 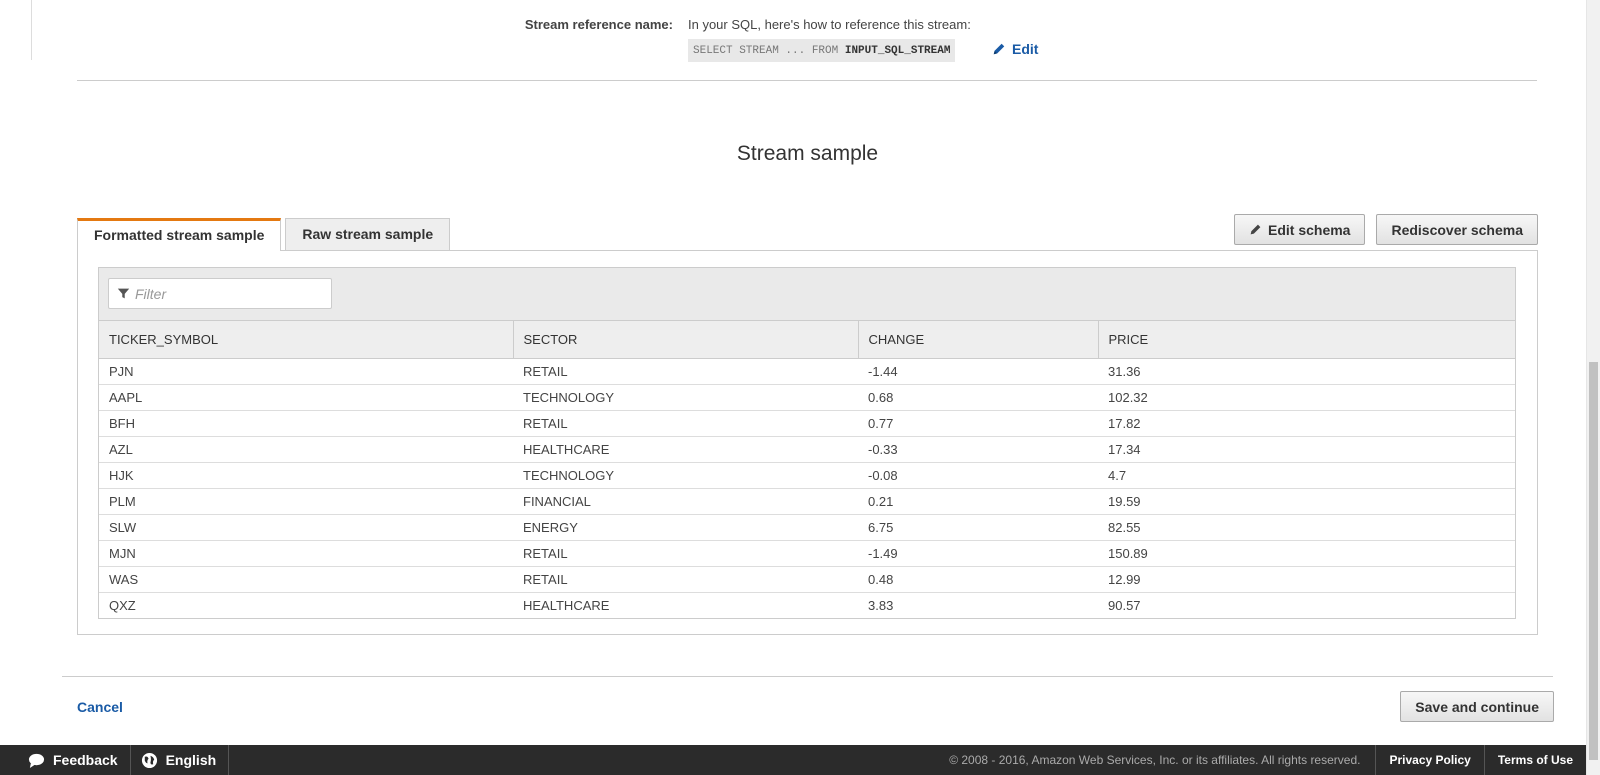 What do you see at coordinates (1306, 579) in the screenshot?
I see `cell-price: 12.99` at bounding box center [1306, 579].